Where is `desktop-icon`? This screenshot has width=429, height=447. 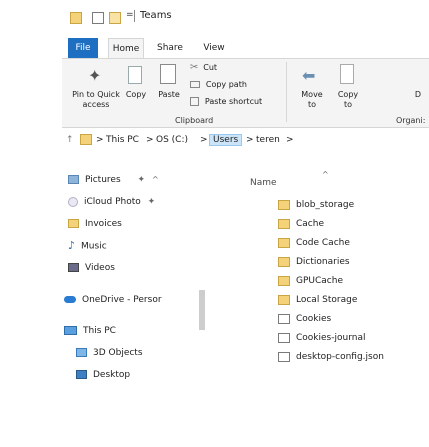
desktop-icon is located at coordinates (81, 374).